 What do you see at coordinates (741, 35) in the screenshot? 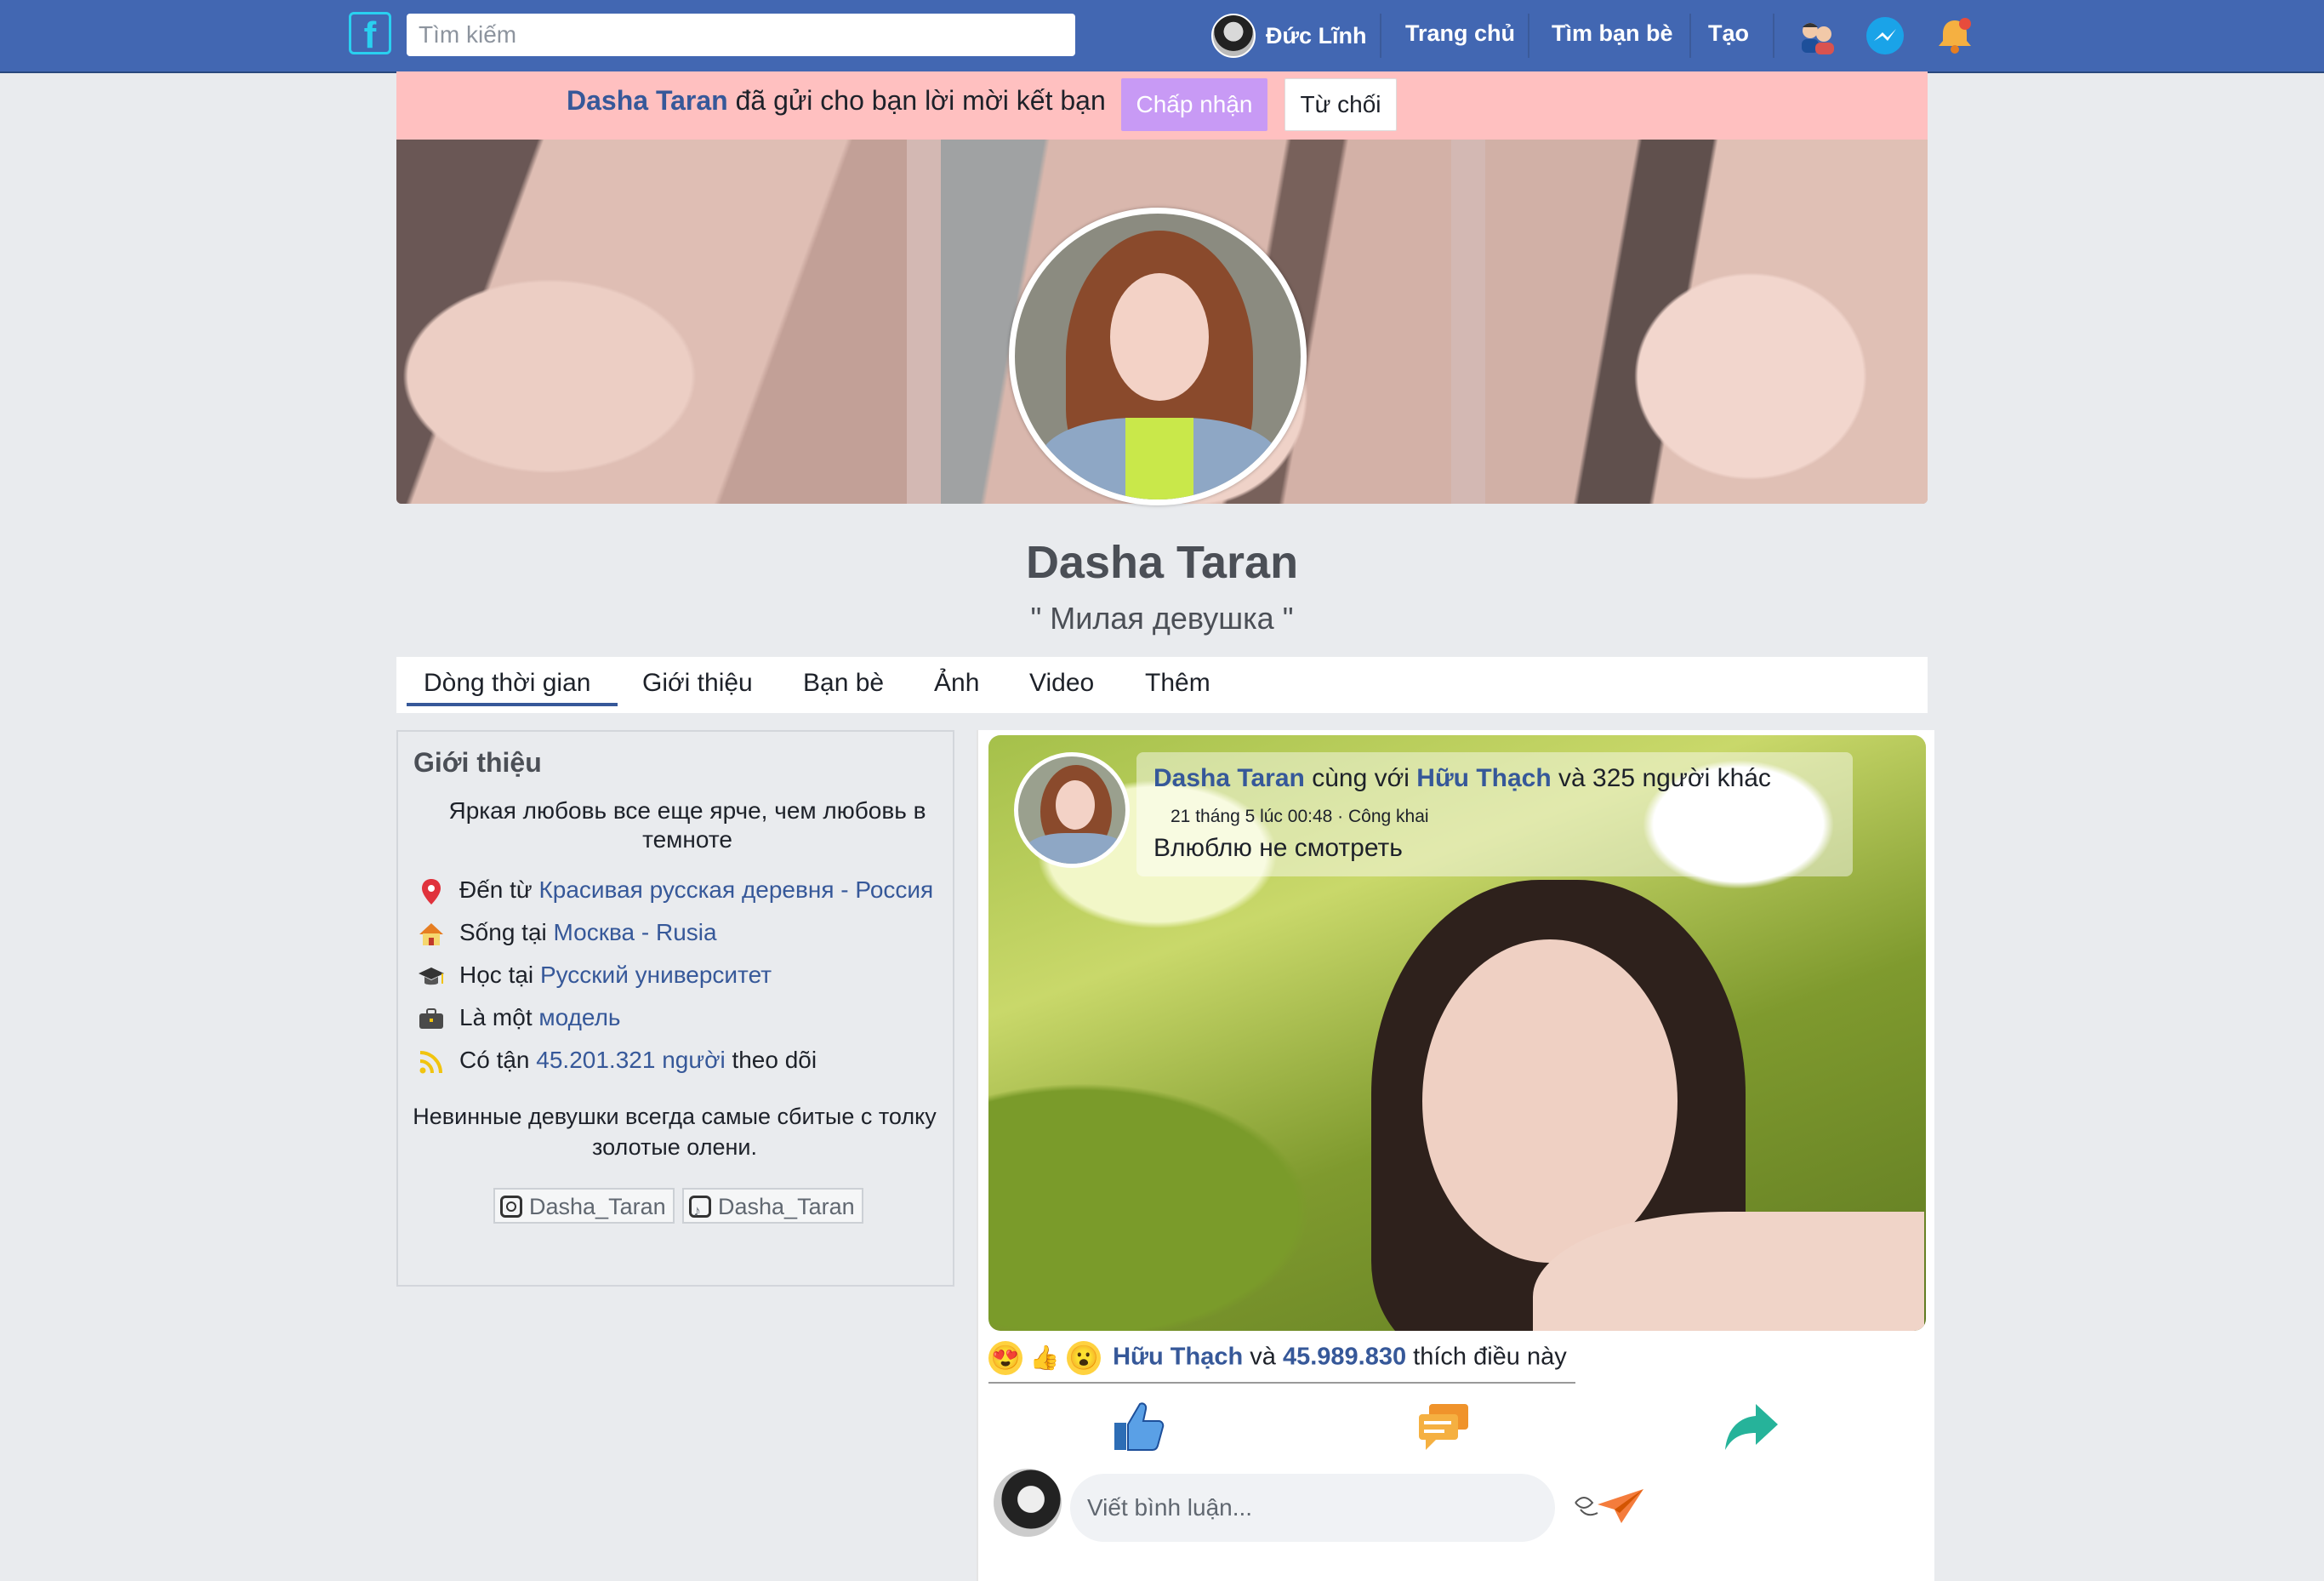
I see `search-input` at bounding box center [741, 35].